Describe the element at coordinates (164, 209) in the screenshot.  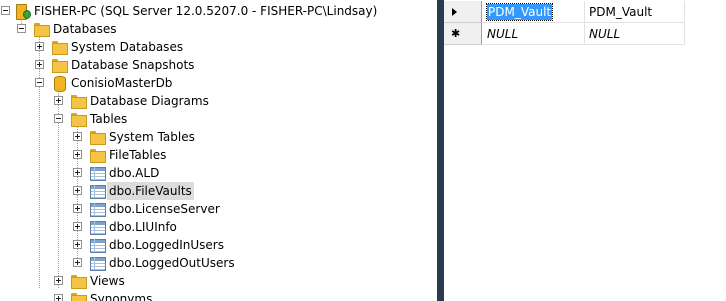
I see `tree-node-label: dbo.LicenseServer` at that location.